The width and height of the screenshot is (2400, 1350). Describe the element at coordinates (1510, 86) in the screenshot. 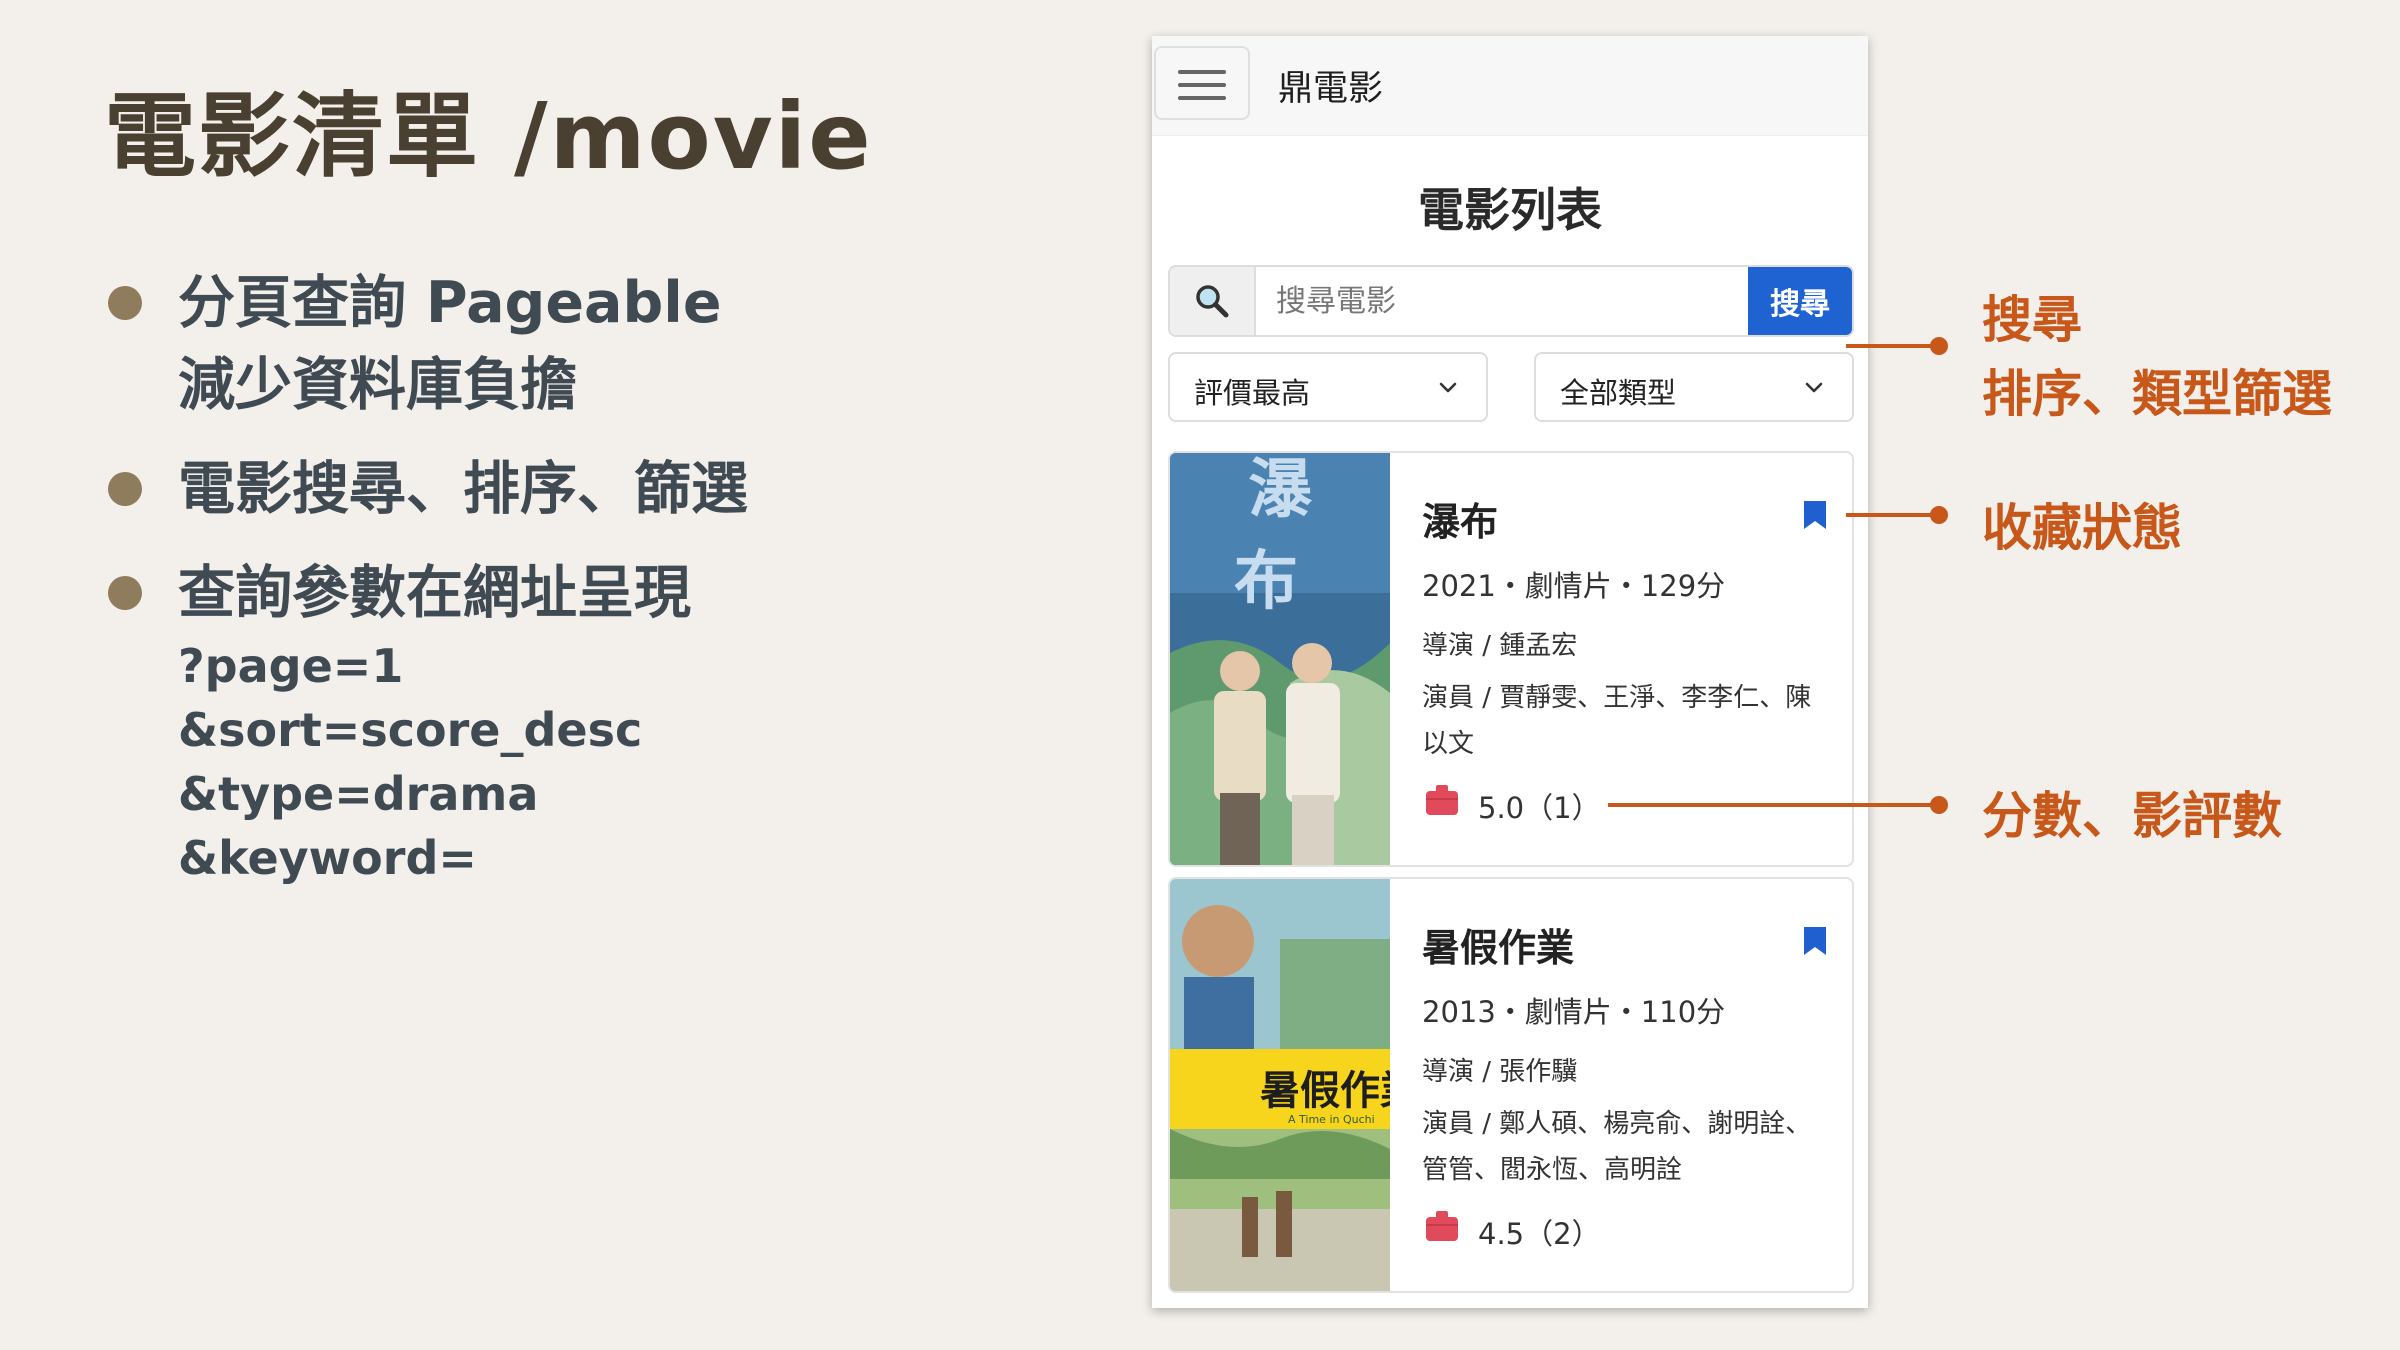

I see `navbar: 鼎電影` at that location.